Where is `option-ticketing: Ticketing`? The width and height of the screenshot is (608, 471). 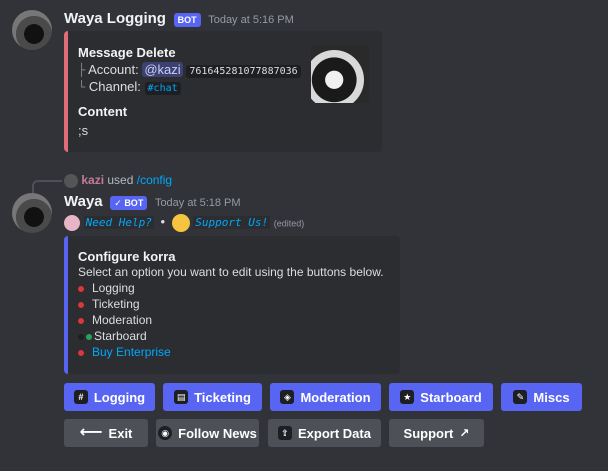
option-ticketing: Ticketing is located at coordinates (109, 304).